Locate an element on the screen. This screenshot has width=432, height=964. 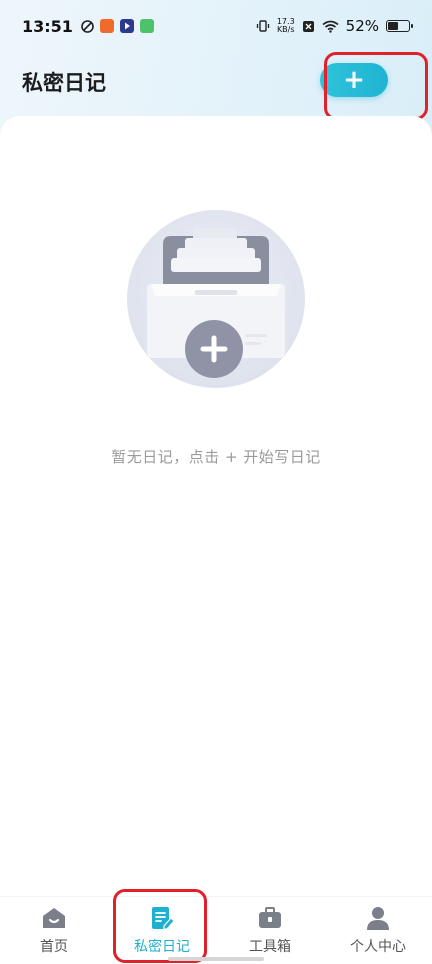
battery-fill is located at coordinates (393, 26).